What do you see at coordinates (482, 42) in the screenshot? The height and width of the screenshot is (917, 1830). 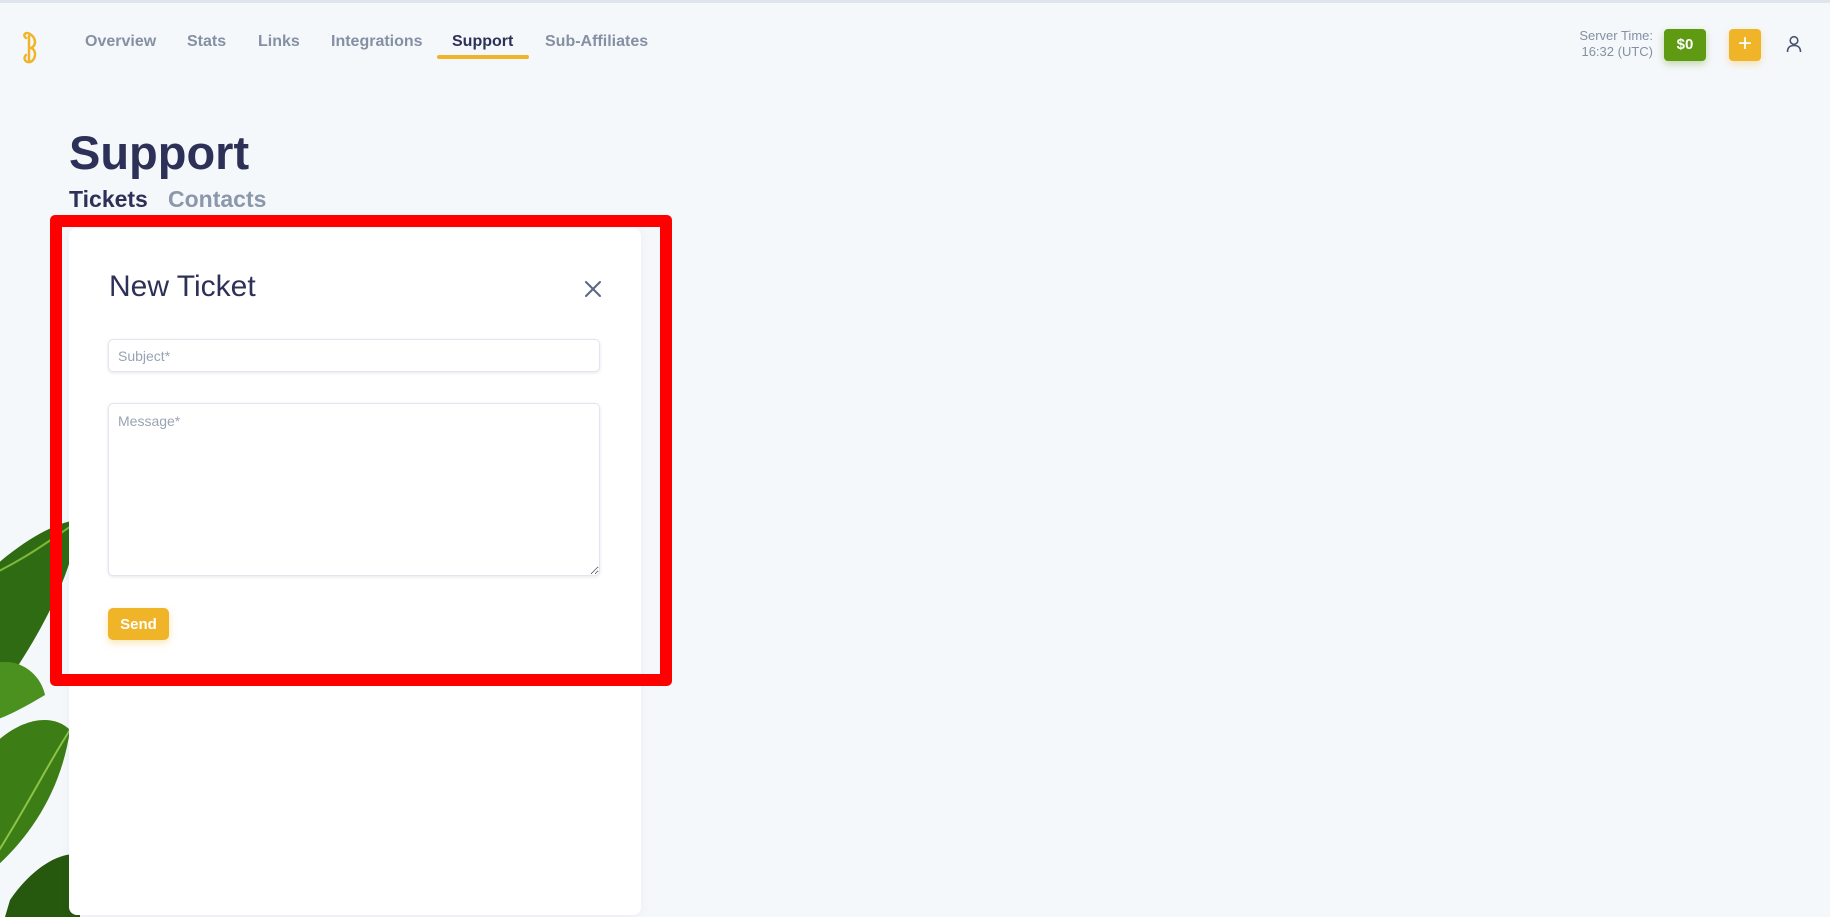 I see `nav-item-support: Support` at bounding box center [482, 42].